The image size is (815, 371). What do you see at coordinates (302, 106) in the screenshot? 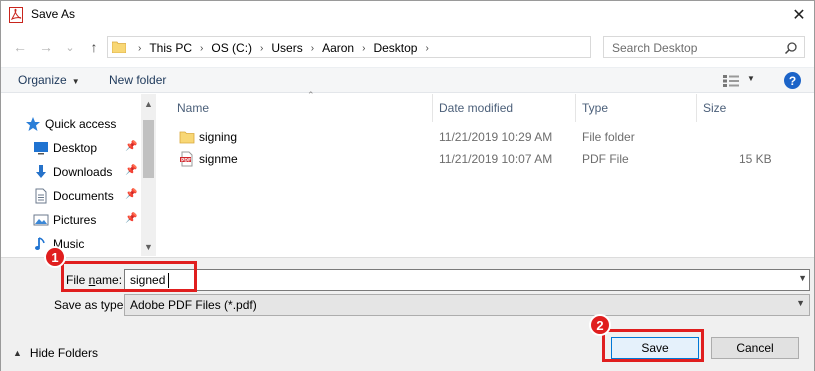
I see `column-header-name: Name ⌃` at bounding box center [302, 106].